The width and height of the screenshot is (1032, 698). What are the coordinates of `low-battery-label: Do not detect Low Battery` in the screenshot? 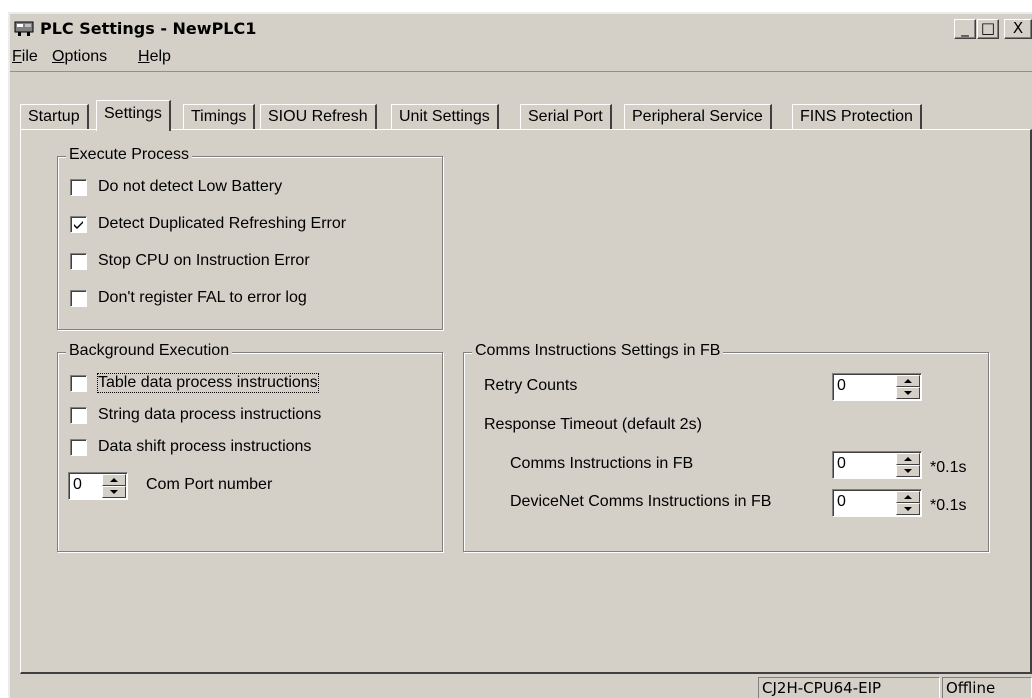 It's located at (190, 186).